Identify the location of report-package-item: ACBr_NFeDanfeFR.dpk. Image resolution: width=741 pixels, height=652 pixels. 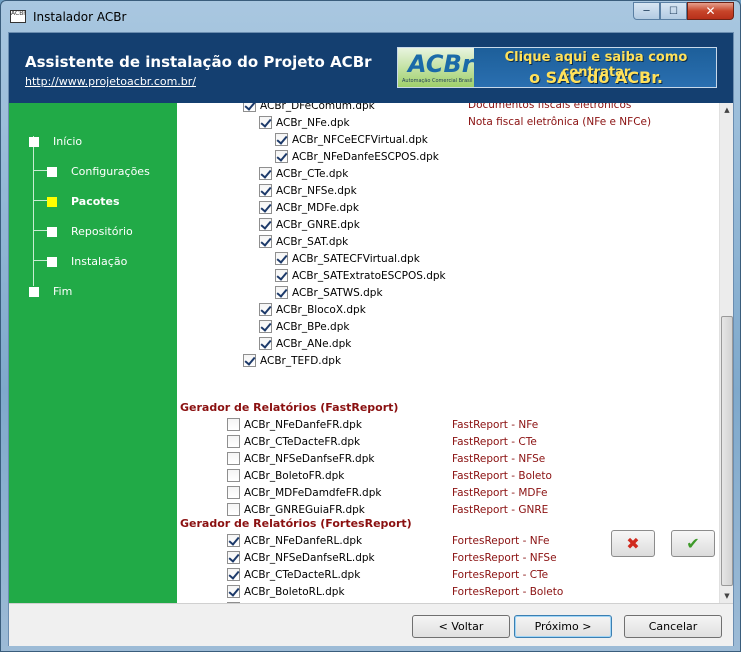
(294, 424).